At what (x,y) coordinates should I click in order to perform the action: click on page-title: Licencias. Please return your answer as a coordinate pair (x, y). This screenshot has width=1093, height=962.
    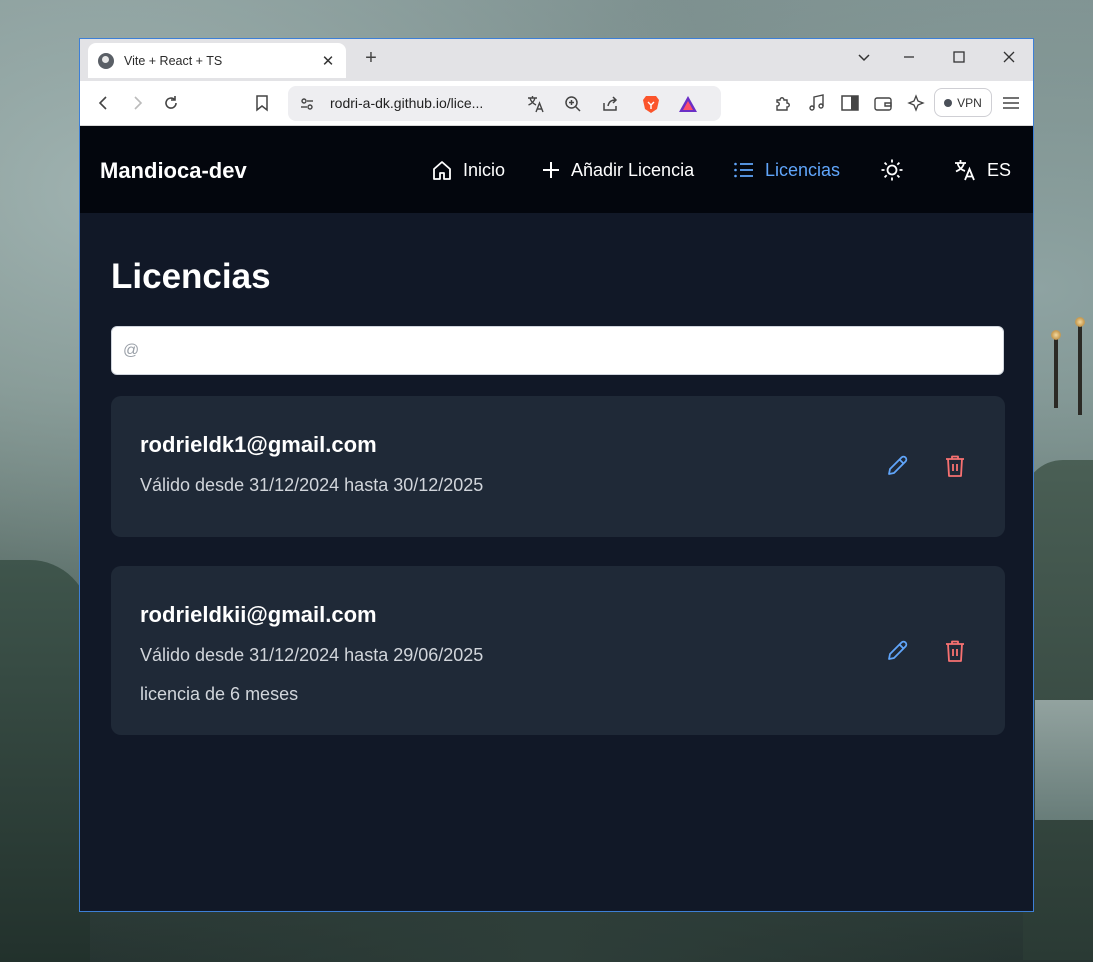
    Looking at the image, I should click on (191, 276).